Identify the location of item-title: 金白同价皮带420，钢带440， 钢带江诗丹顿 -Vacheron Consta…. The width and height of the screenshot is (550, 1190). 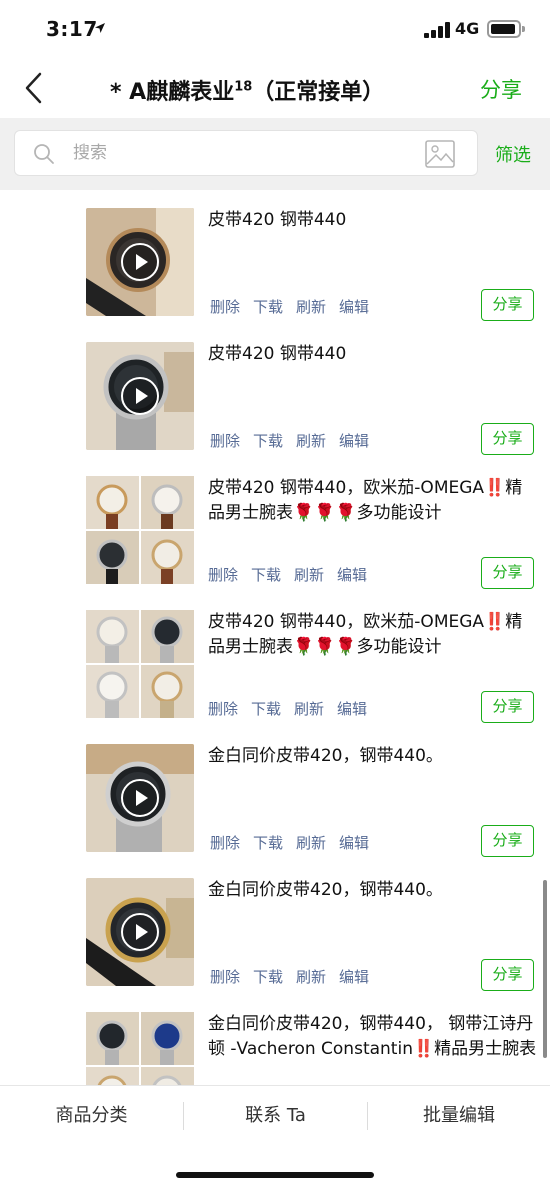
(372, 1036).